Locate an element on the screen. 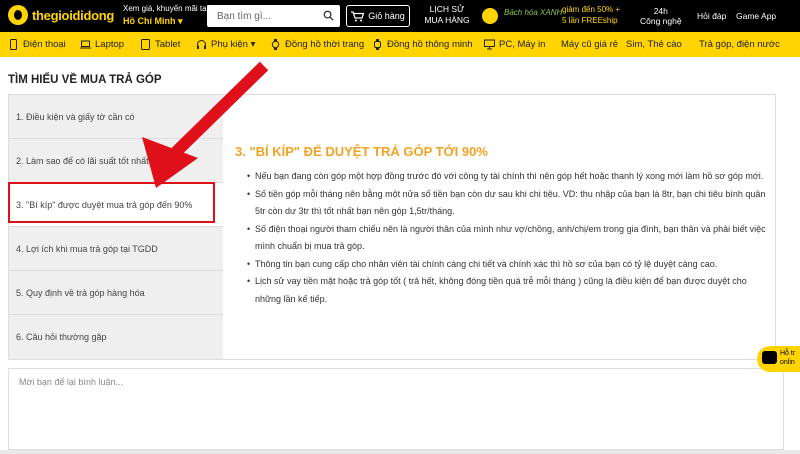 The width and height of the screenshot is (800, 454). menu-item-phone: Điện thoại is located at coordinates (37, 44).